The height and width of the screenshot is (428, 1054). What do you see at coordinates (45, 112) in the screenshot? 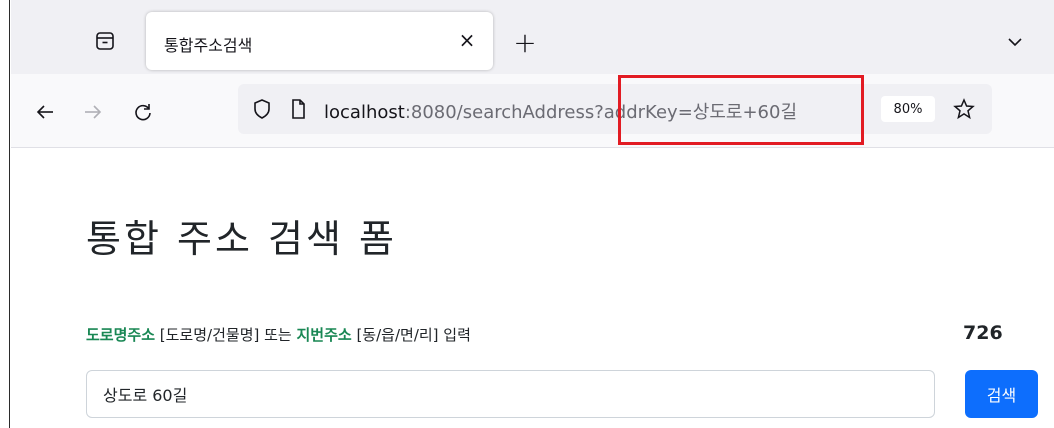
I see `back-arrow-icon` at bounding box center [45, 112].